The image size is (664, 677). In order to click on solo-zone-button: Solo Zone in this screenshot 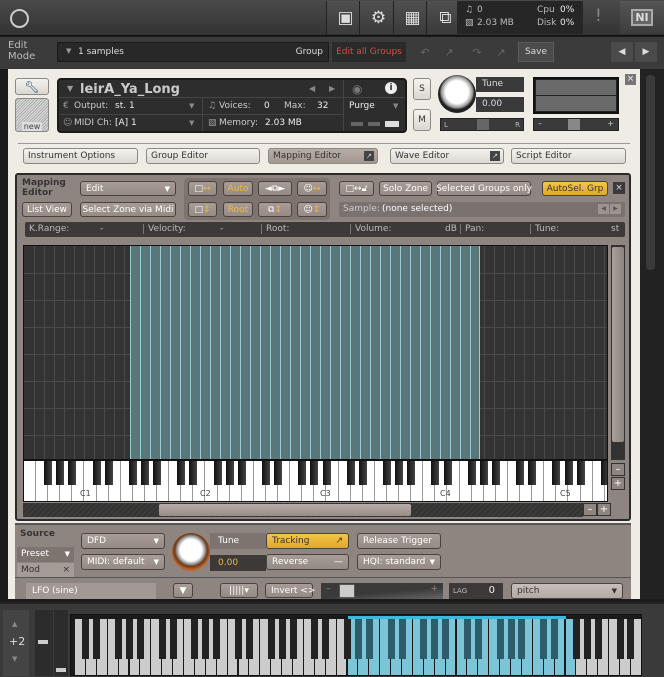, I will do `click(405, 188)`.